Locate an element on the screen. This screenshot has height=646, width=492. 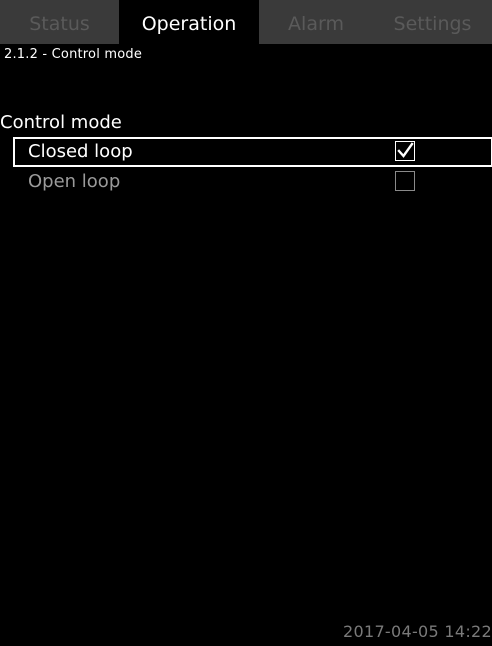
closed-loop-checkbox is located at coordinates (405, 151).